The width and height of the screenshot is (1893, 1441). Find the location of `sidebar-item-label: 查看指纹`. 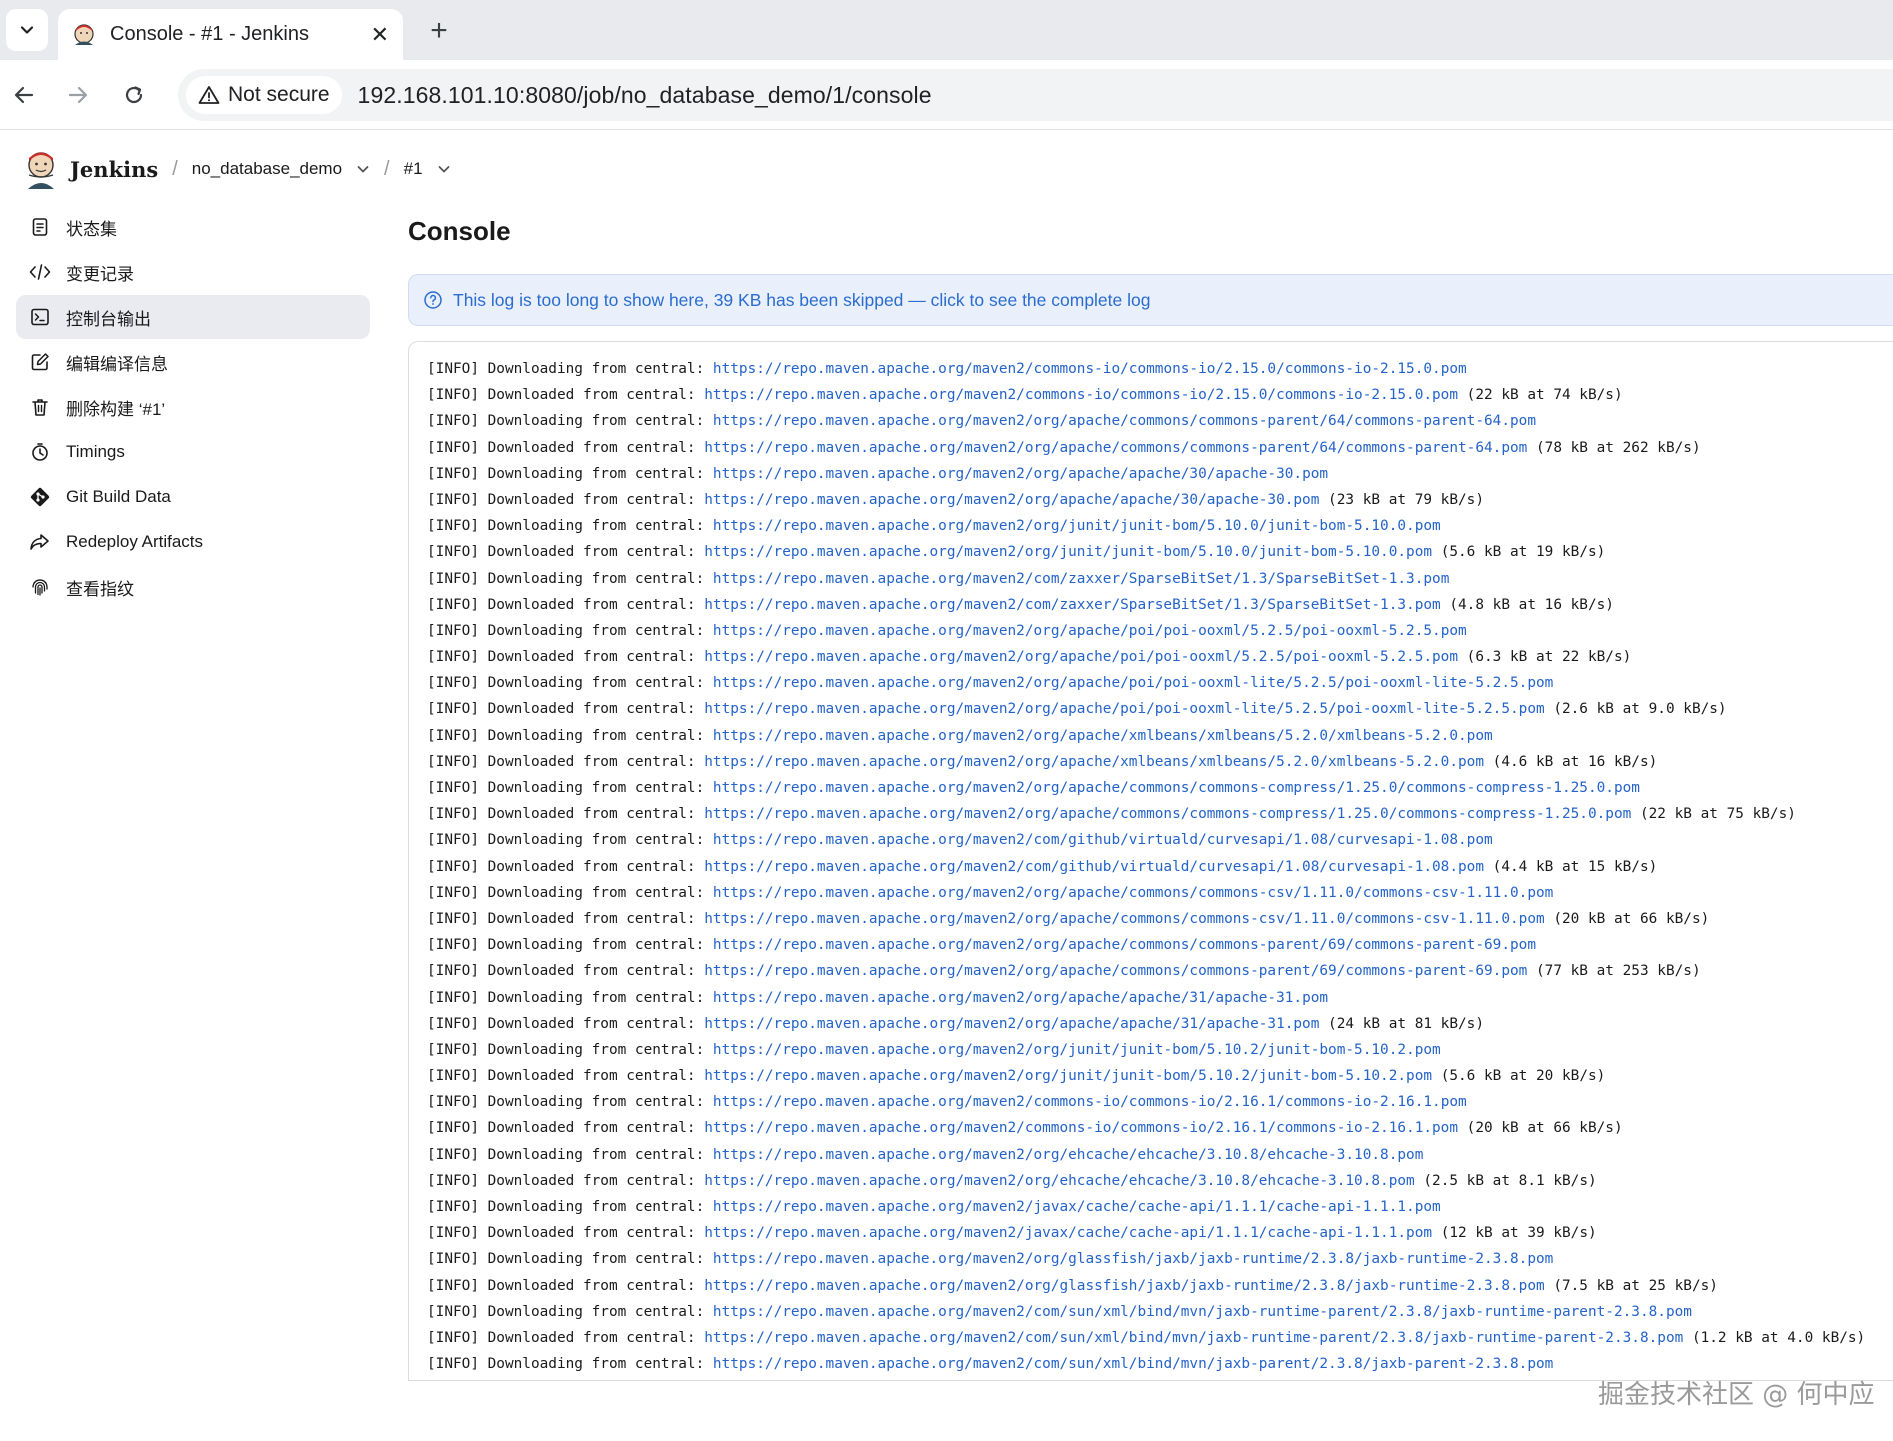

sidebar-item-label: 查看指纹 is located at coordinates (100, 589).